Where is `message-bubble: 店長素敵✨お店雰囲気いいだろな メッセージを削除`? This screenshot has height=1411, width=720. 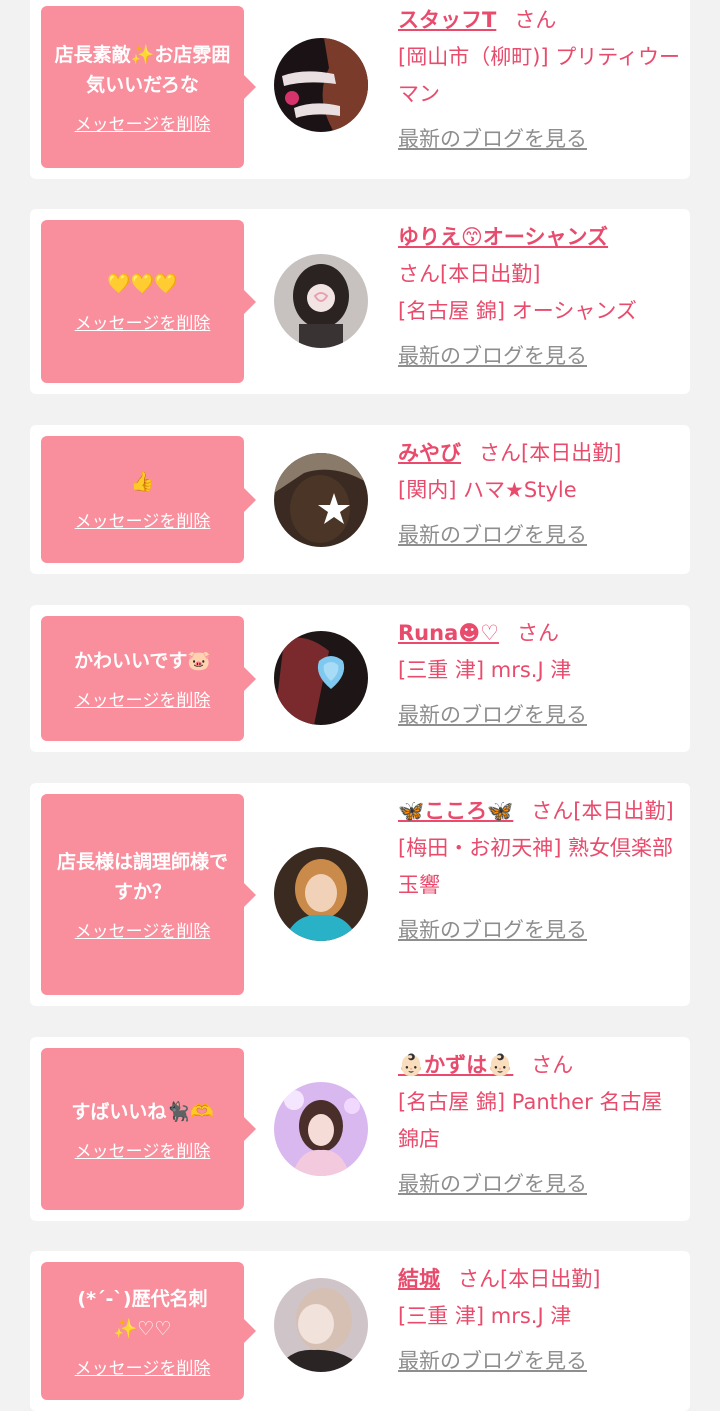 message-bubble: 店長素敵✨お店雰囲気いいだろな メッセージを削除 is located at coordinates (148, 87).